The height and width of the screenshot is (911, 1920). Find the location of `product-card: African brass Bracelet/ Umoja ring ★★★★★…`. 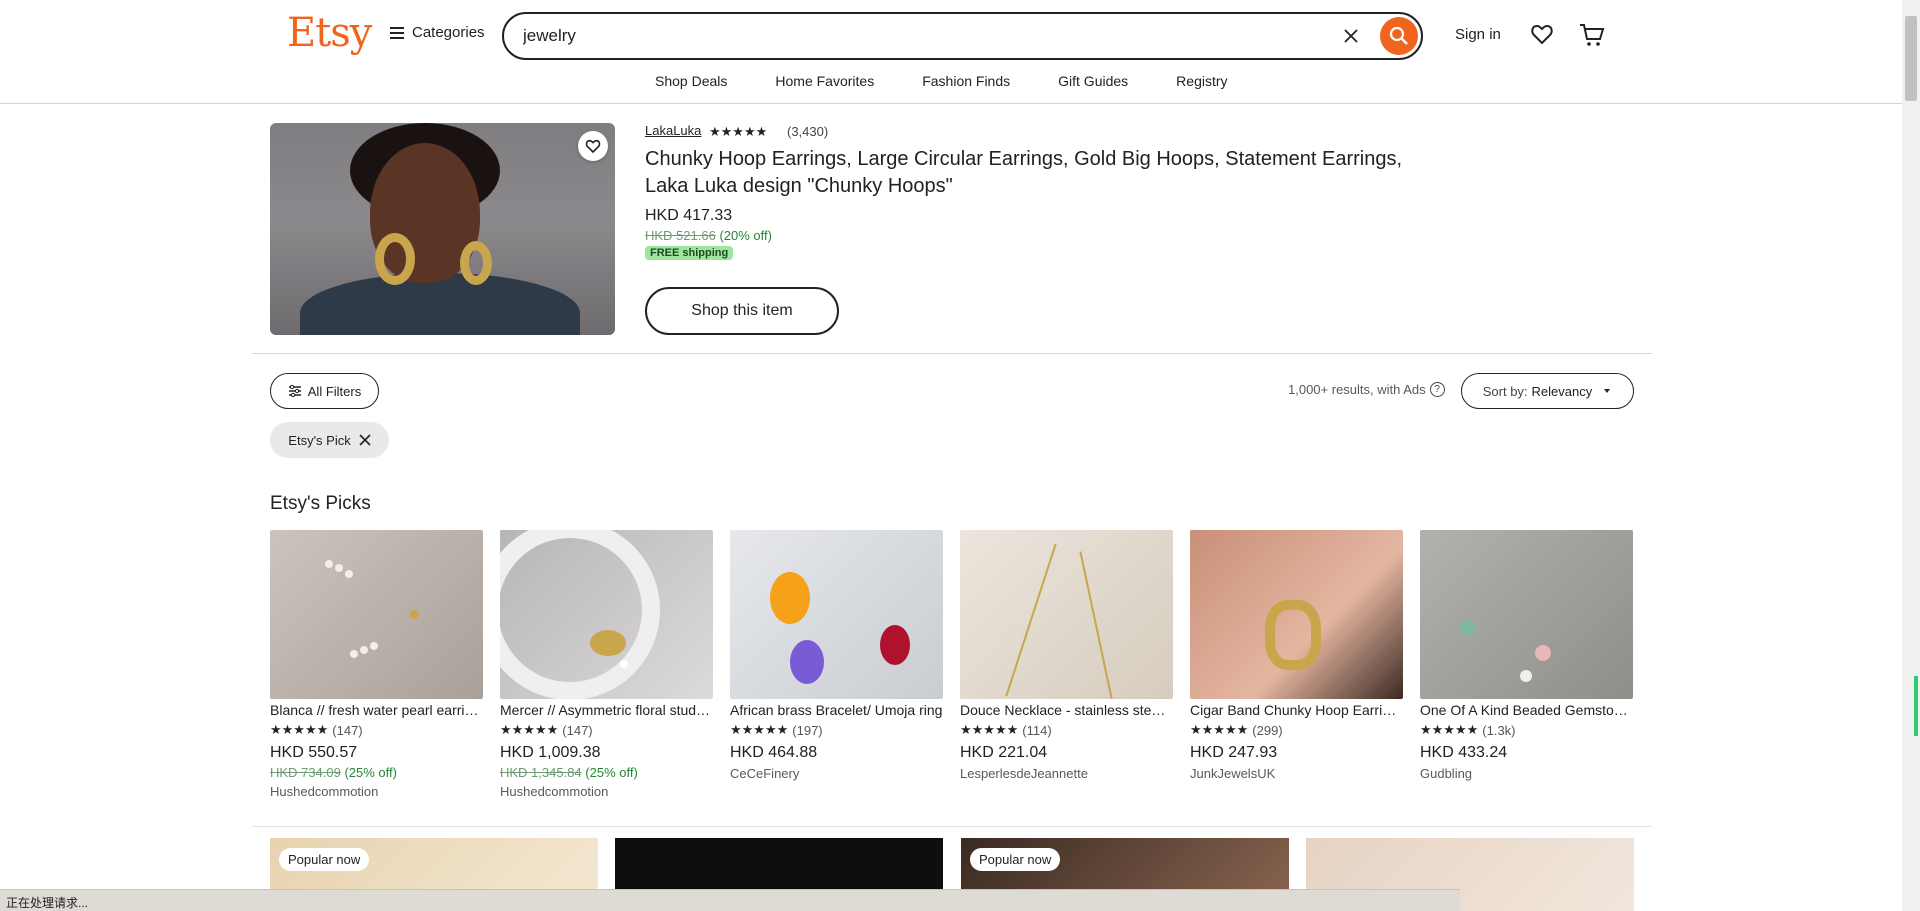

product-card: African brass Bracelet/ Umoja ring ★★★★★… is located at coordinates (836, 655).